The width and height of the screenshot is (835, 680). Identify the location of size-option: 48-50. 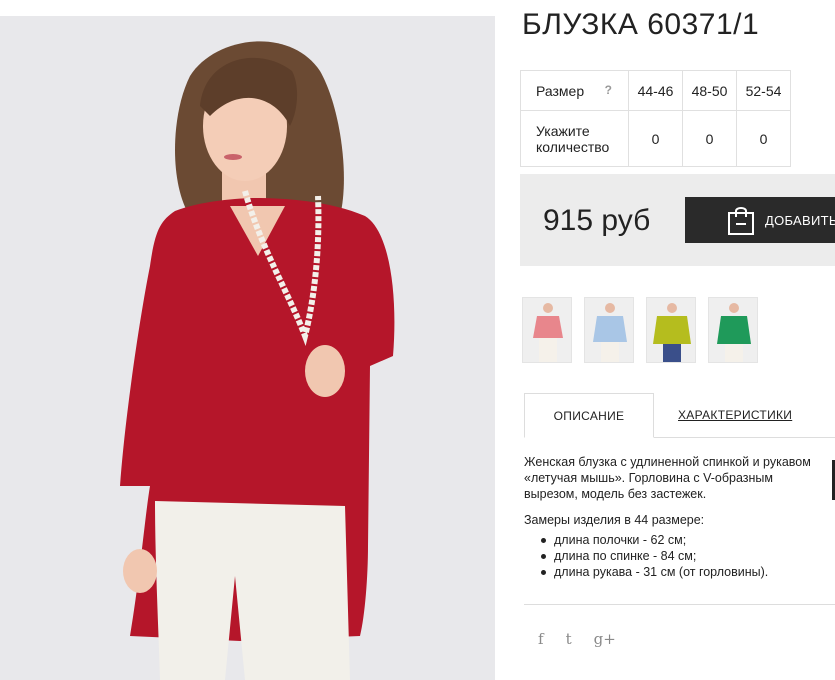
(709, 90).